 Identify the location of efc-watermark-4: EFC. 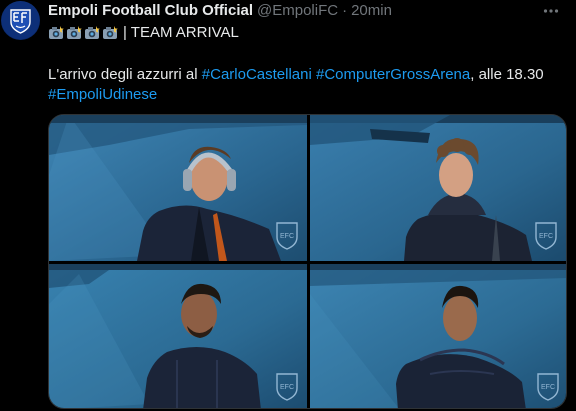
(548, 387).